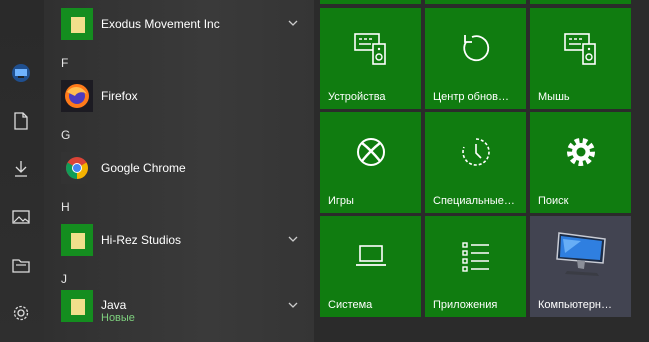 Image resolution: width=649 pixels, height=342 pixels. I want to click on laptop-icon, so click(370, 255).